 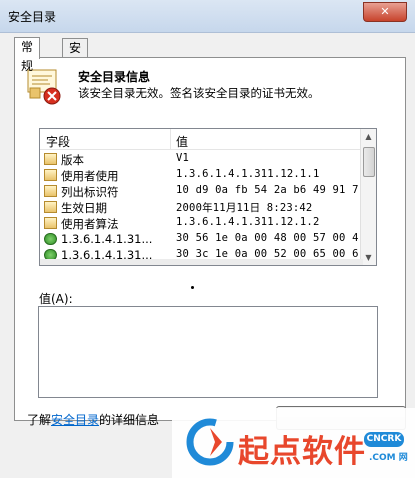 I want to click on scroll-thumb, so click(x=369, y=162).